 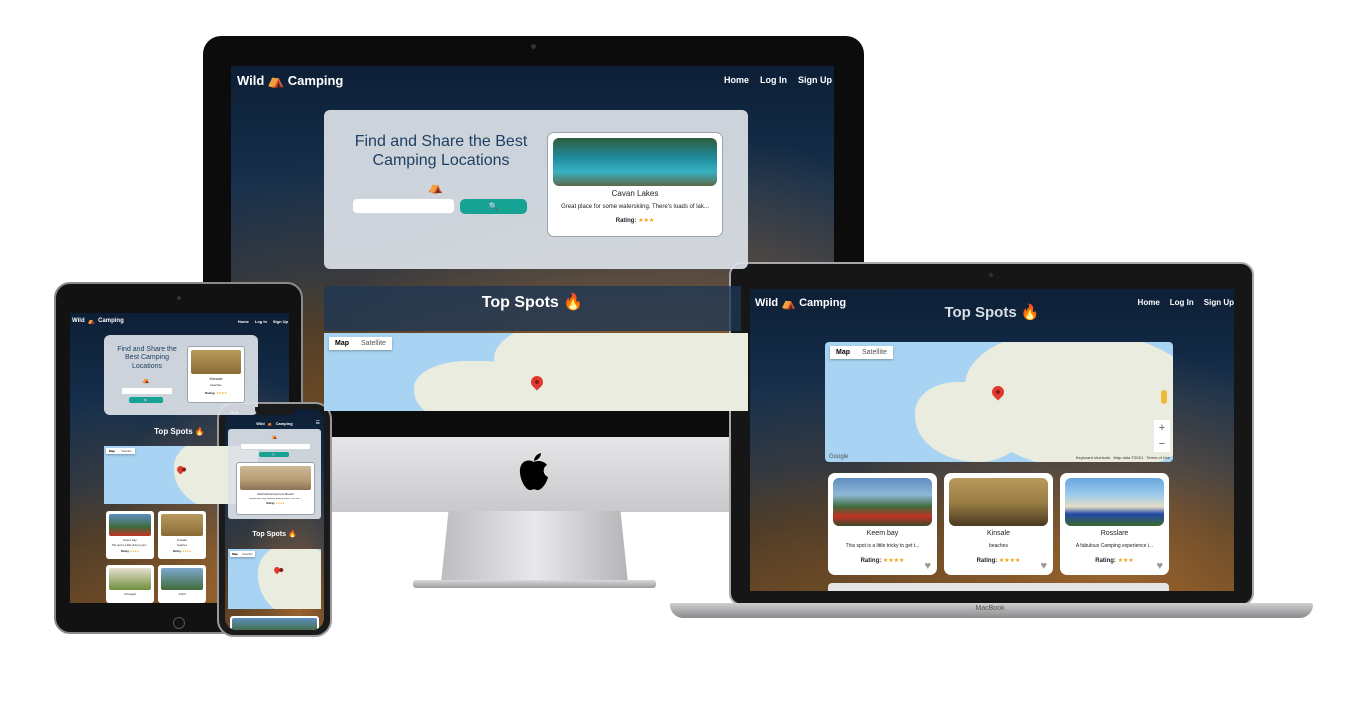 What do you see at coordinates (1164, 397) in the screenshot?
I see `street-view-icon` at bounding box center [1164, 397].